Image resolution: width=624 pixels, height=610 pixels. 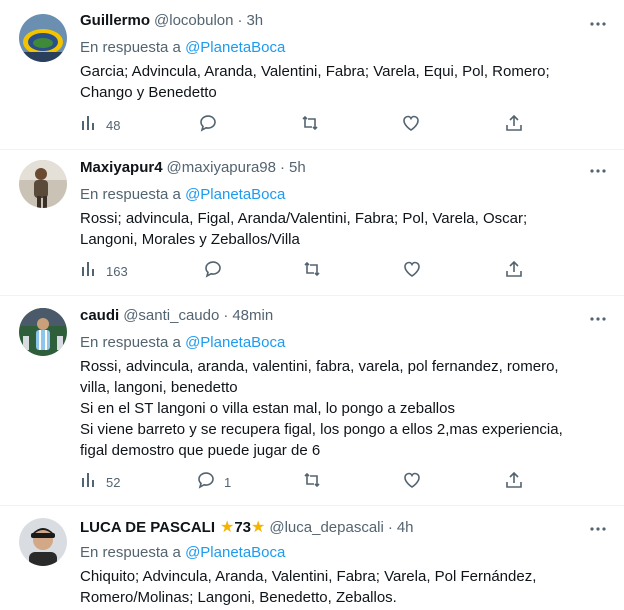 I want to click on action-bar: 163, so click(x=310, y=271).